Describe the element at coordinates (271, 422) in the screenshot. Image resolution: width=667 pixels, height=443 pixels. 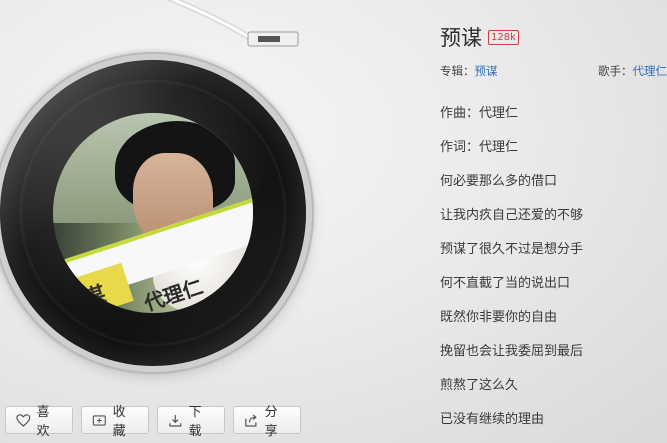
I see `share-label: 分享` at that location.